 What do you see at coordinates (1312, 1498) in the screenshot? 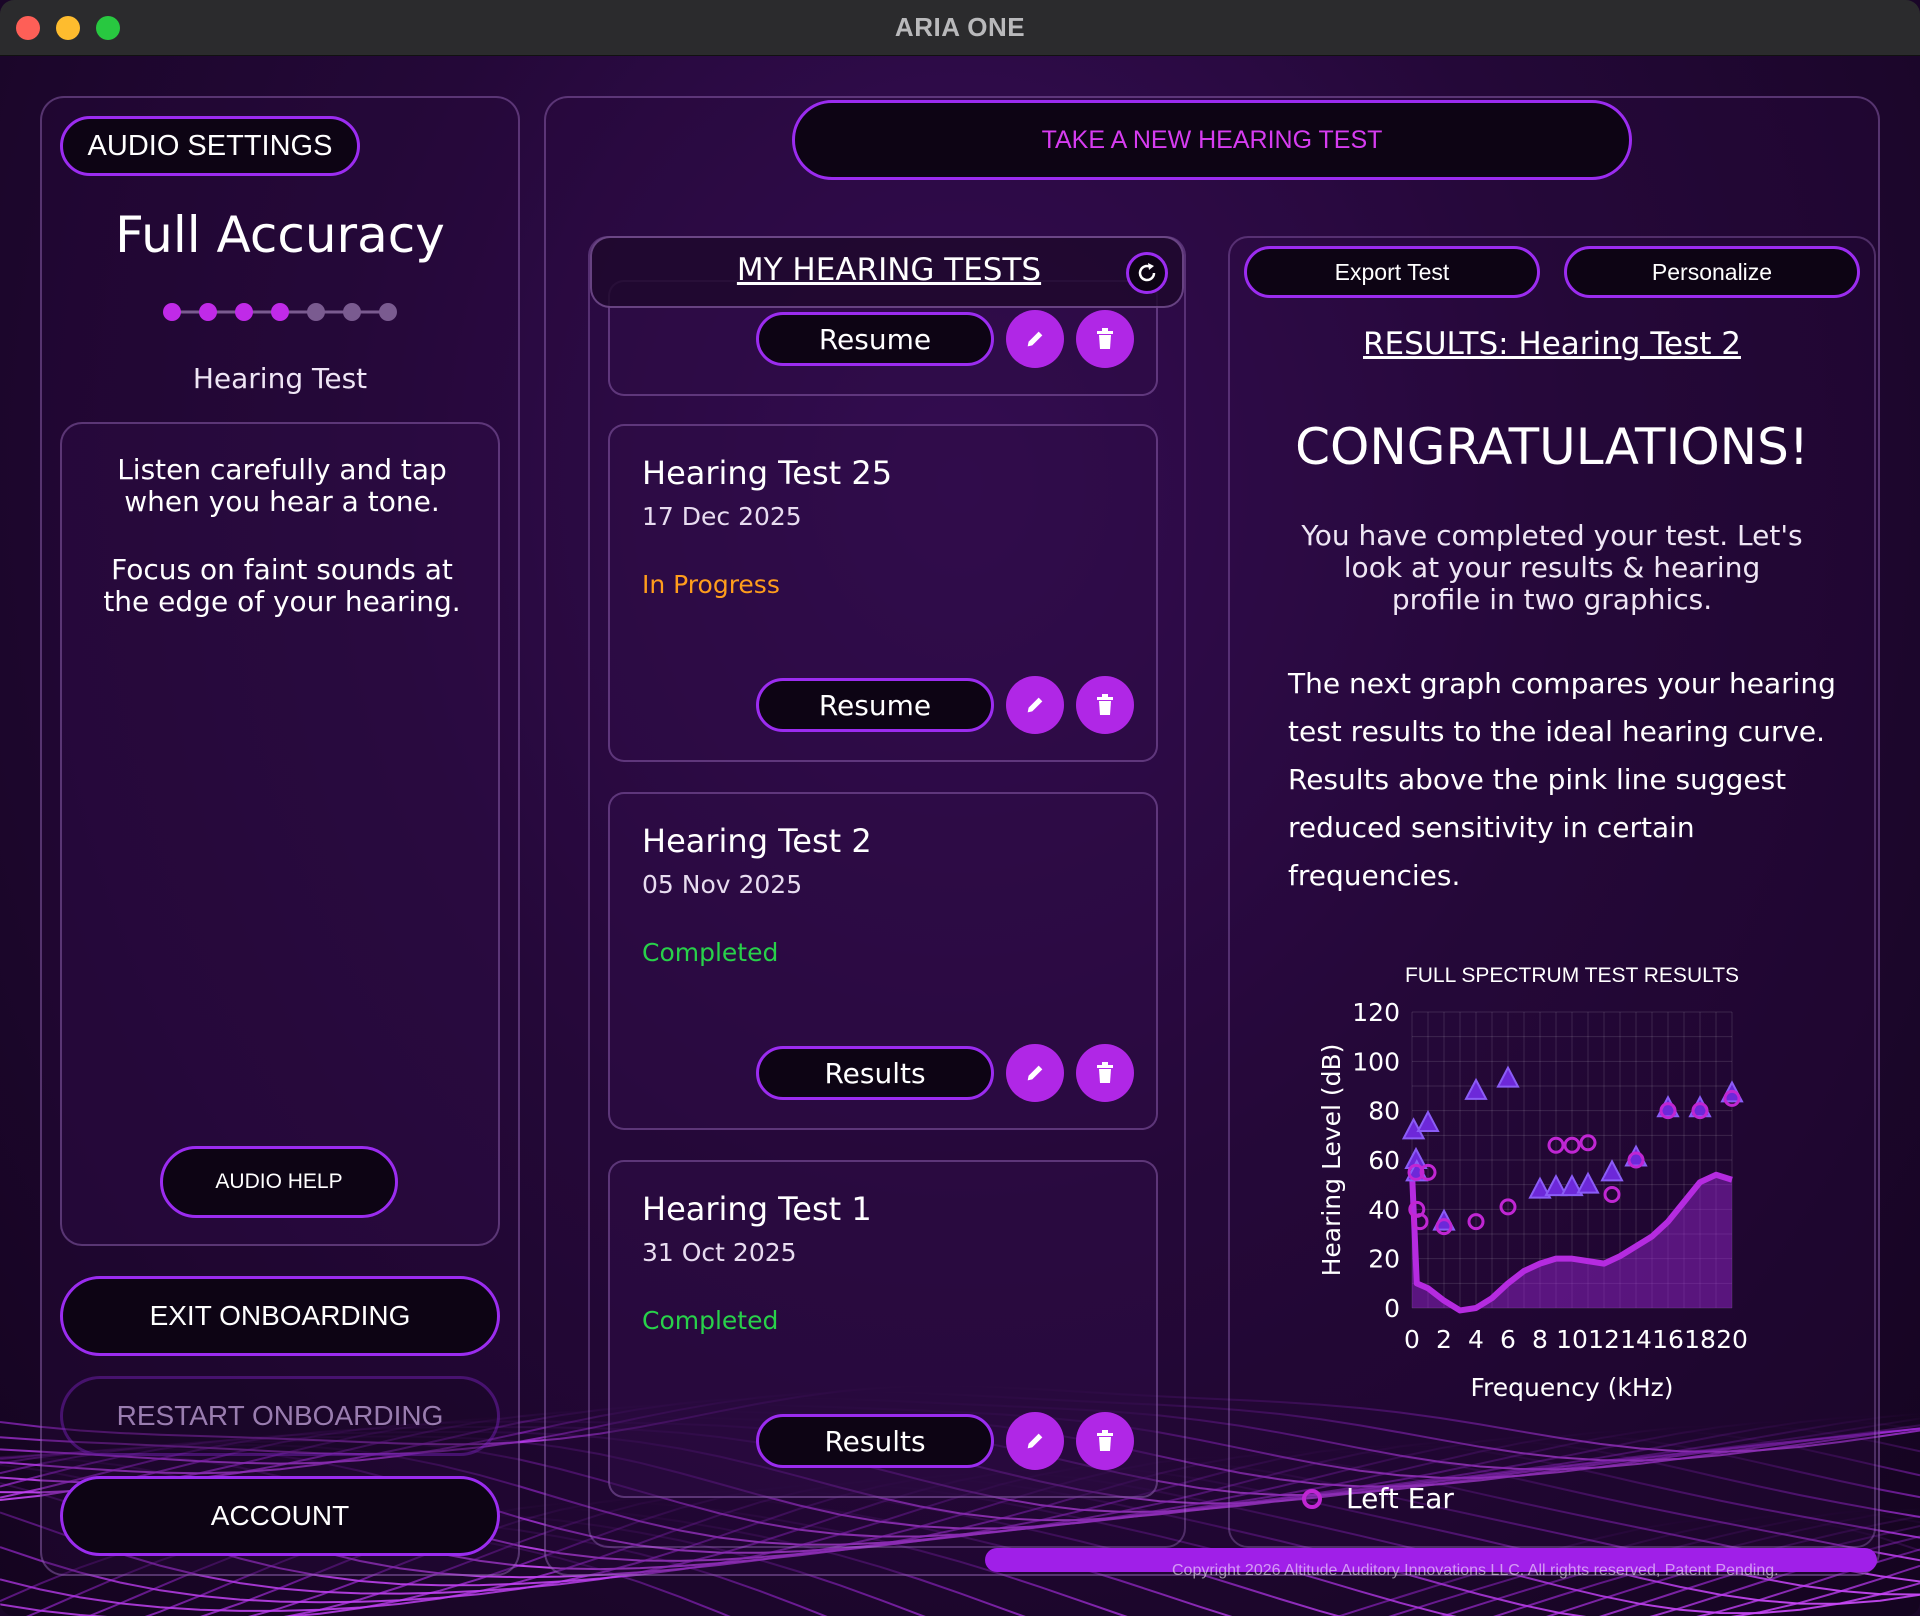
I see `left-ear-marker-icon` at bounding box center [1312, 1498].